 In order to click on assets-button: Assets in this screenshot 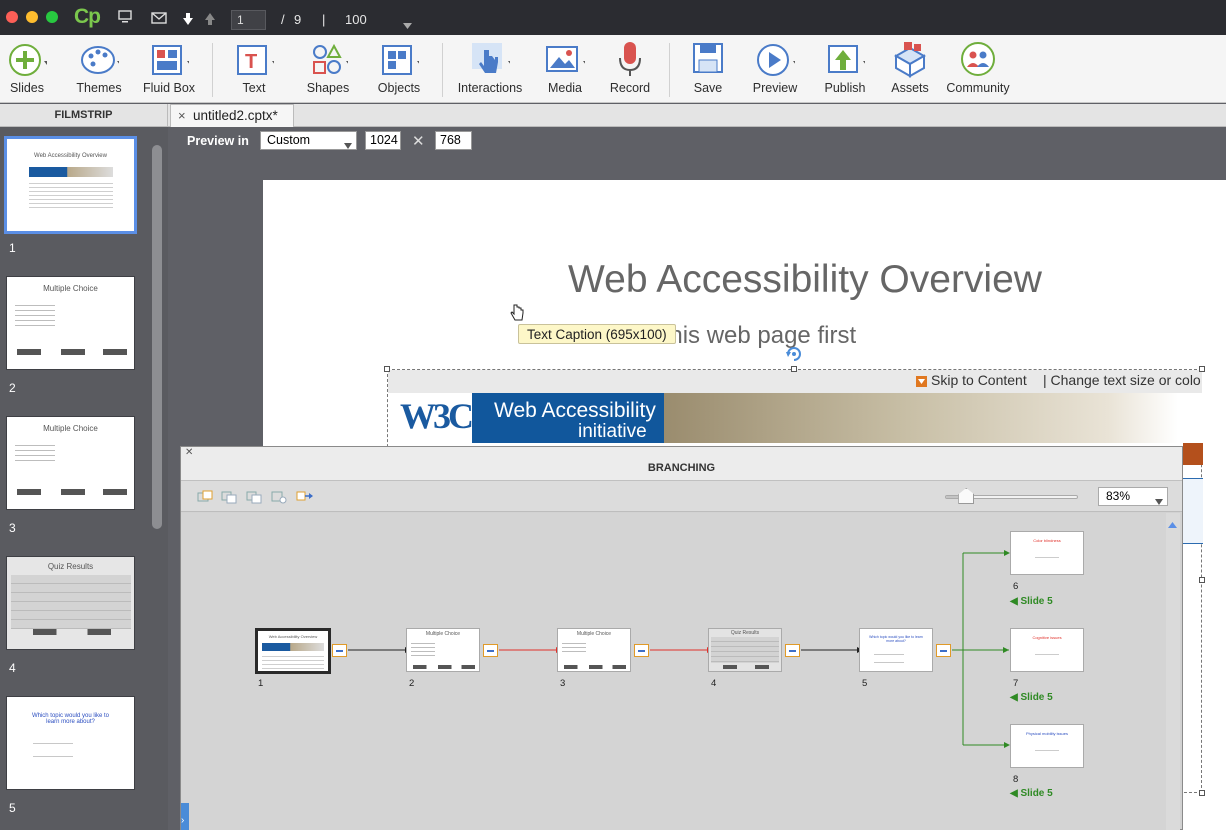, I will do `click(910, 69)`.